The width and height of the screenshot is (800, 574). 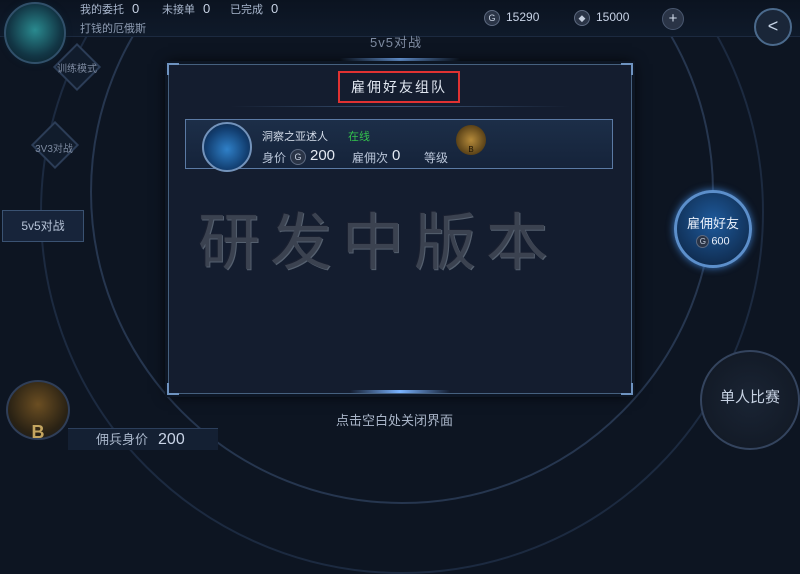 I want to click on panel-bottom-glow, so click(x=400, y=391).